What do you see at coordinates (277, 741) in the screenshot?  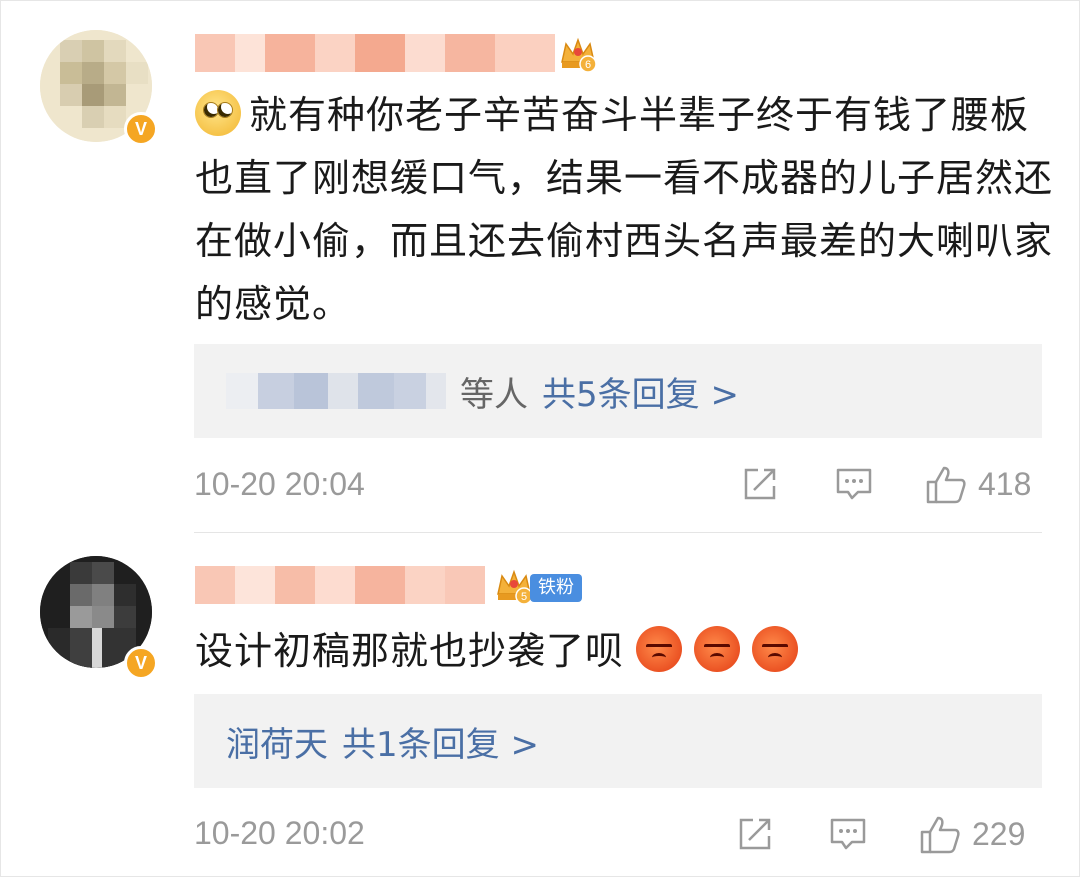 I see `reply-username-link: 润荷天` at bounding box center [277, 741].